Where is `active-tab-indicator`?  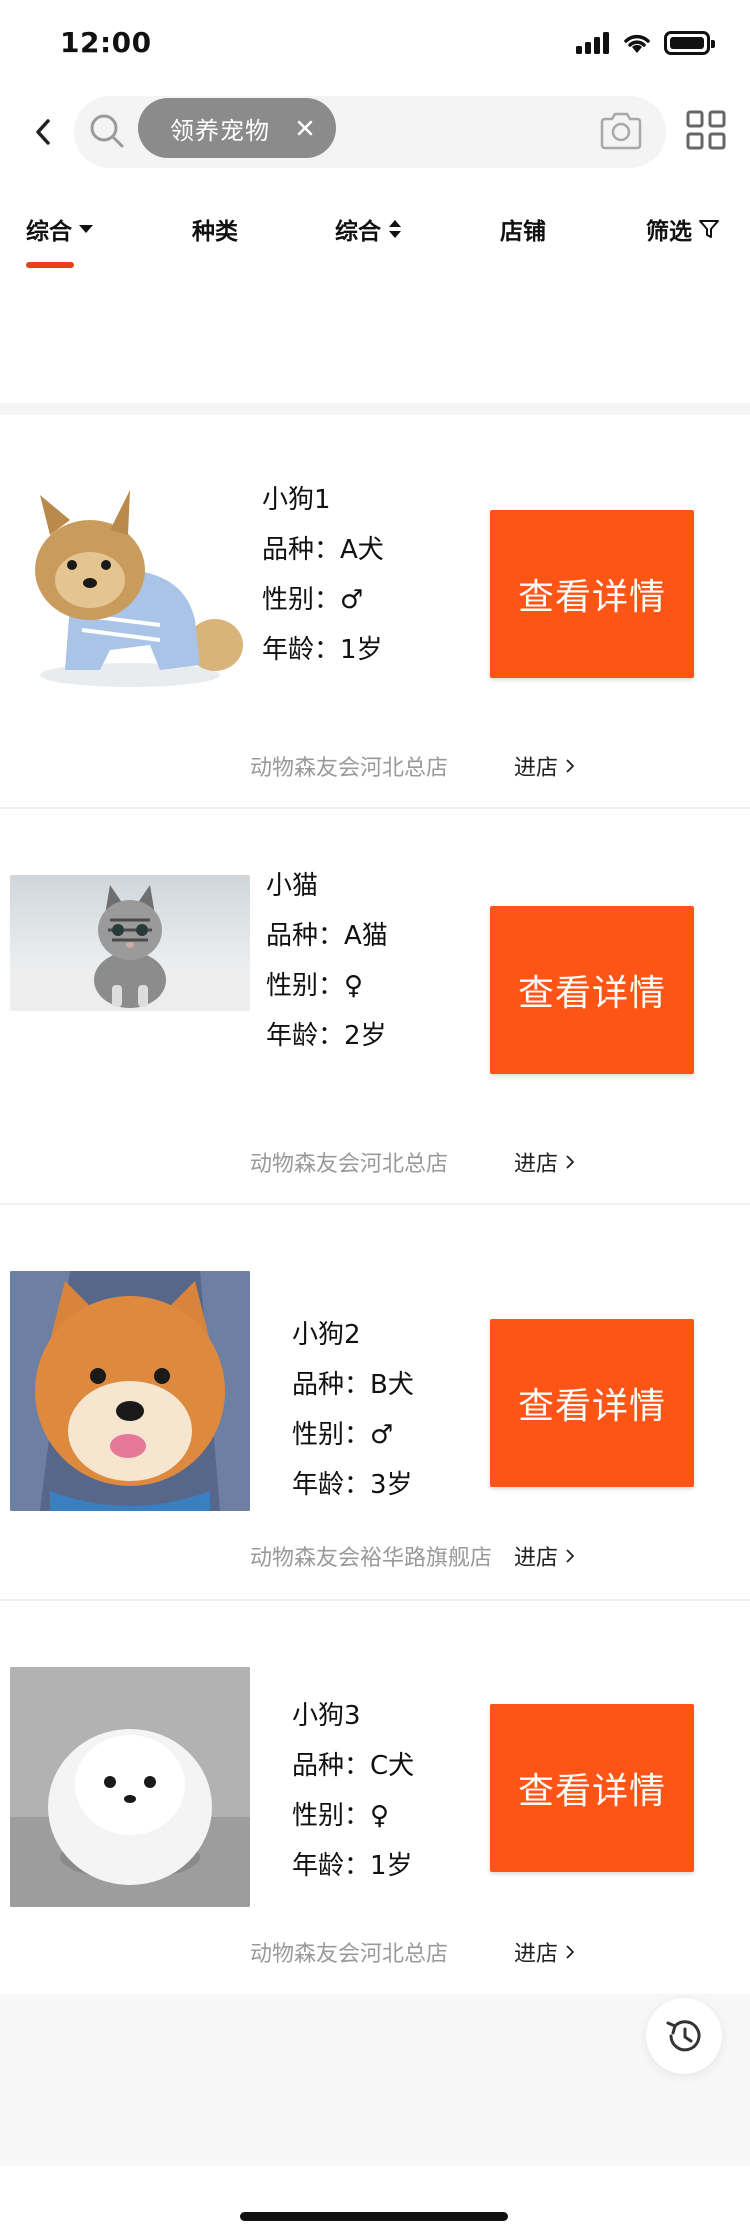 active-tab-indicator is located at coordinates (50, 265).